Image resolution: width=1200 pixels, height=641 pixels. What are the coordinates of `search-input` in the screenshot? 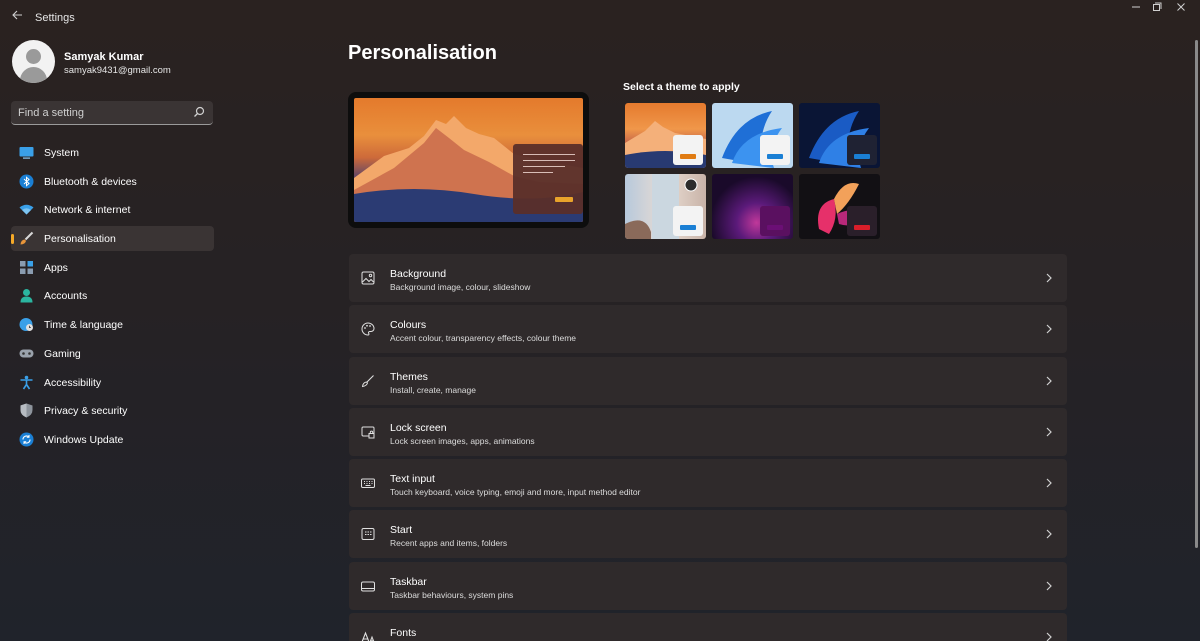 It's located at (103, 112).